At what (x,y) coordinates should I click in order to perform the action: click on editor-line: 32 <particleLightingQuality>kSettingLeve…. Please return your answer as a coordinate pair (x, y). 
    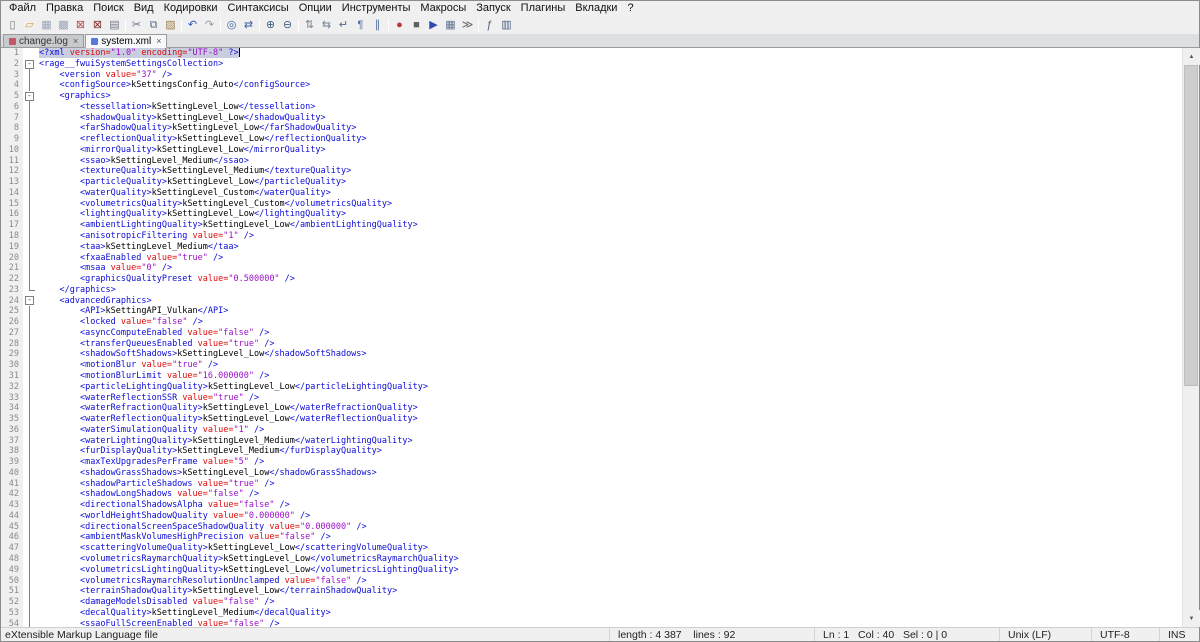
    Looking at the image, I should click on (591, 387).